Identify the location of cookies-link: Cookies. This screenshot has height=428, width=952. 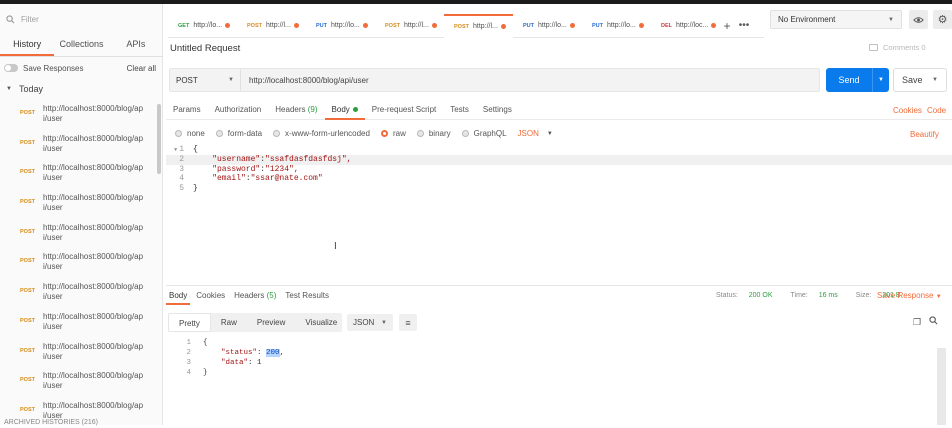
(907, 110).